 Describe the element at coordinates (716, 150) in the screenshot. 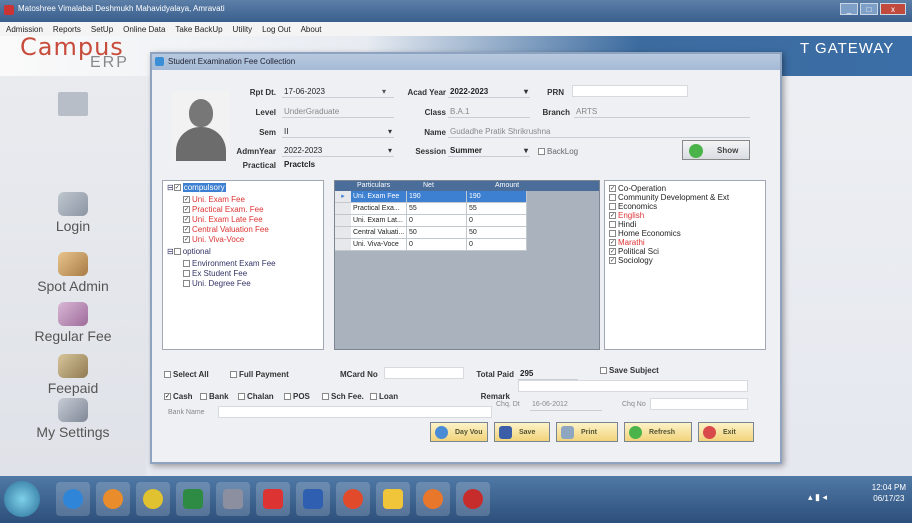

I see `show-button: Show` at that location.